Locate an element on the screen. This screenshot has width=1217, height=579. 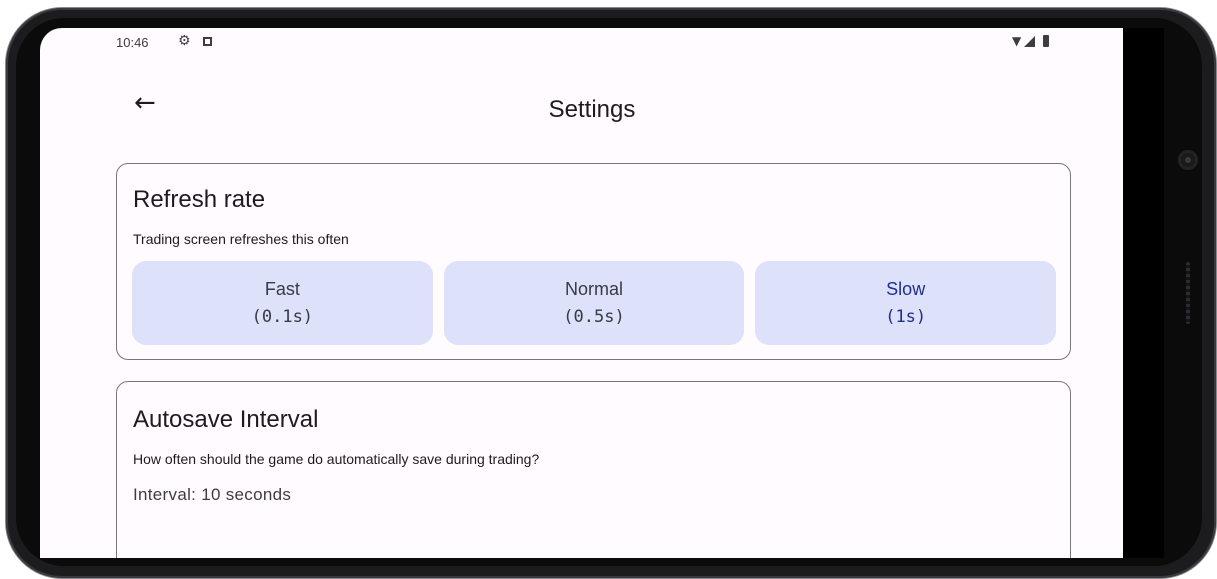
option-label: Normal is located at coordinates (594, 289).